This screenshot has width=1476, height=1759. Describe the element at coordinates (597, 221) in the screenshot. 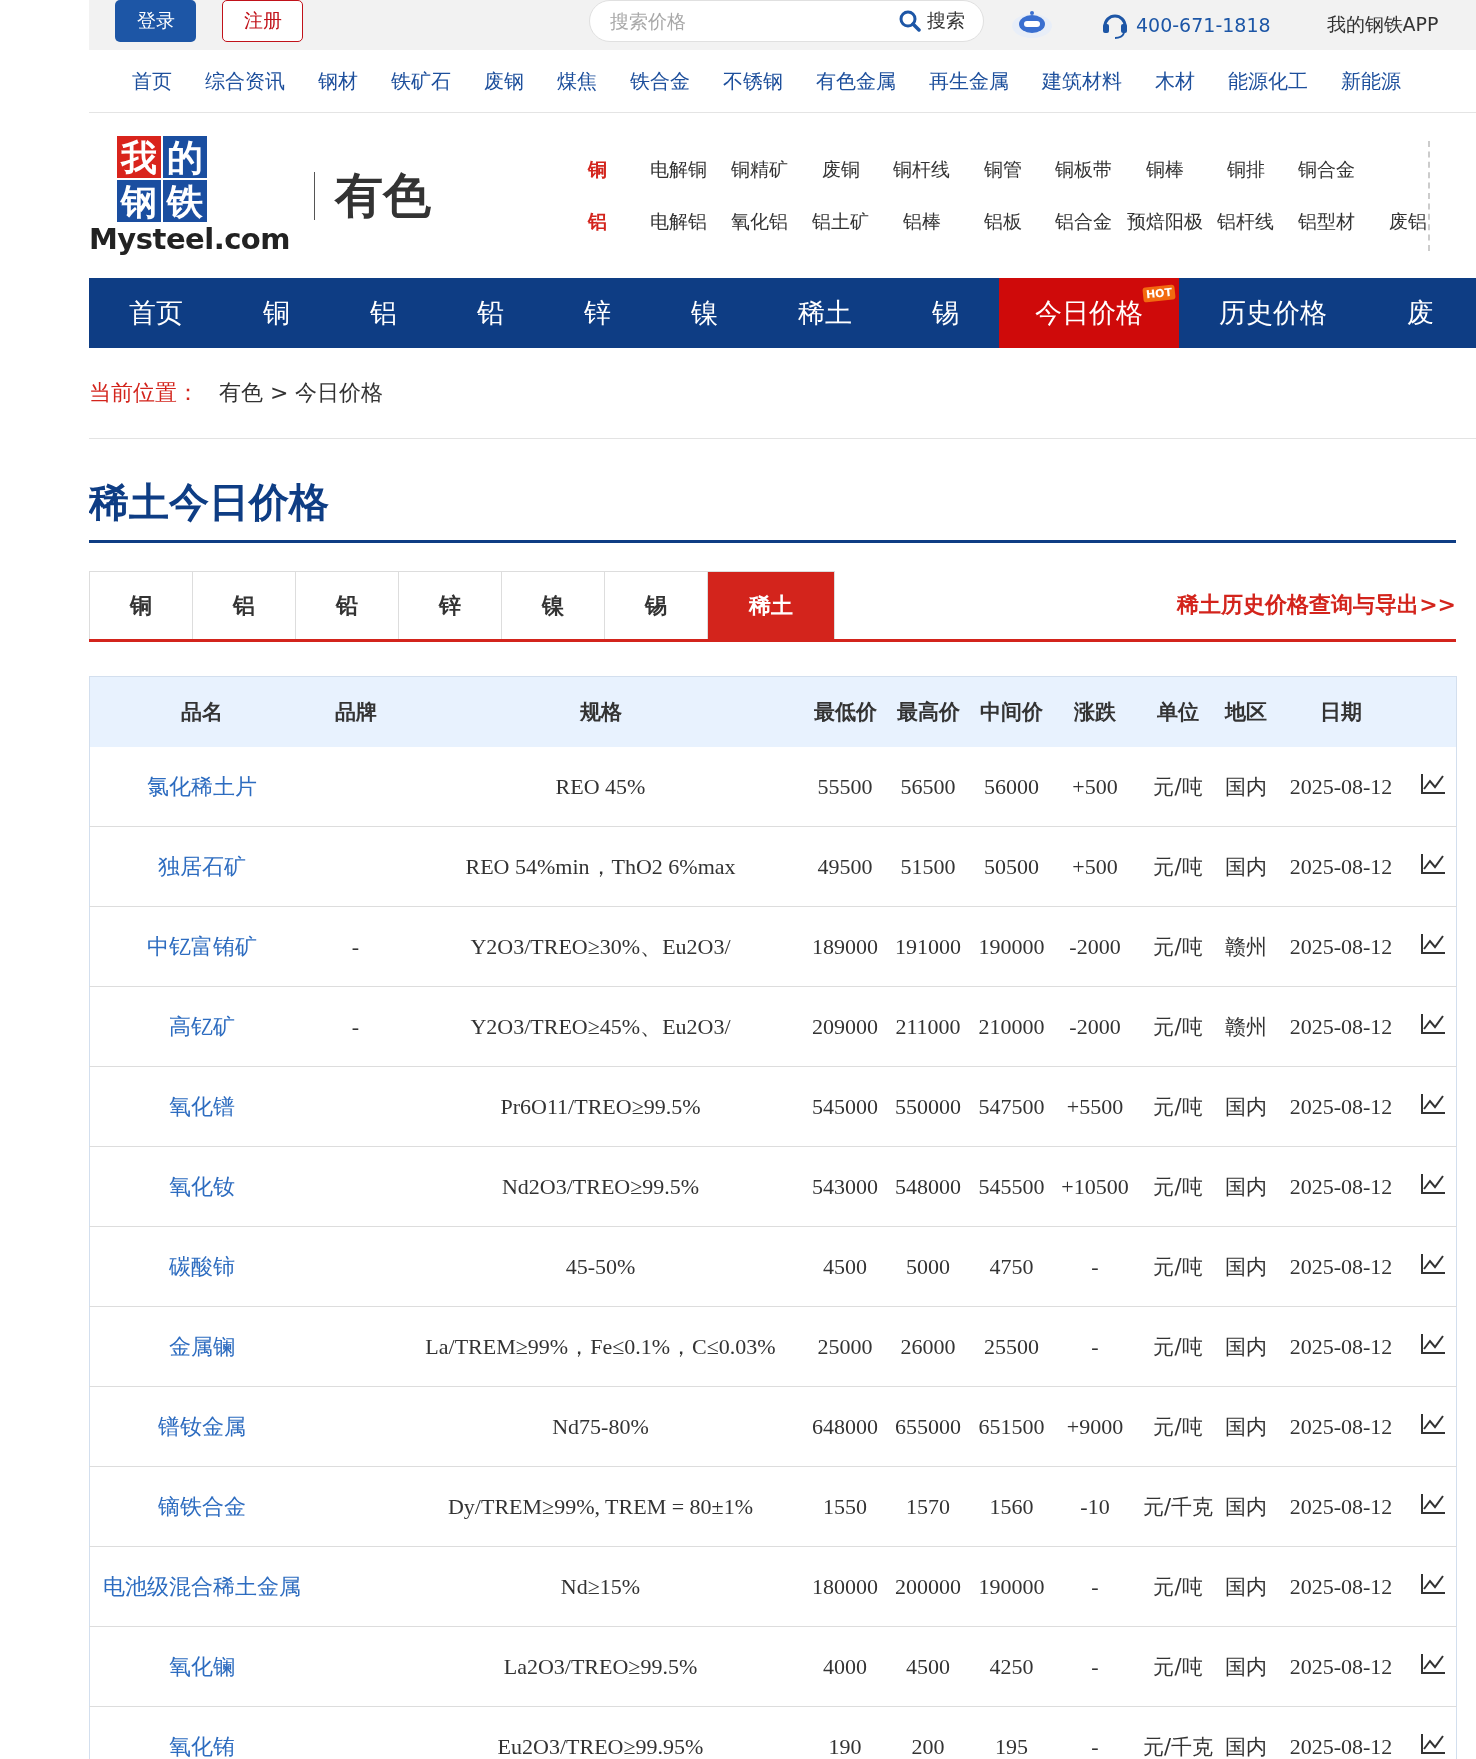

I see `category-link: 铝` at that location.